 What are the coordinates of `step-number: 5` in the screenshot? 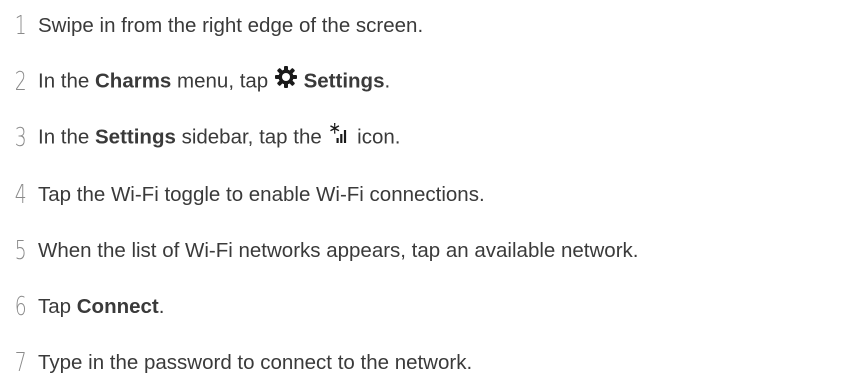 It's located at (20, 251).